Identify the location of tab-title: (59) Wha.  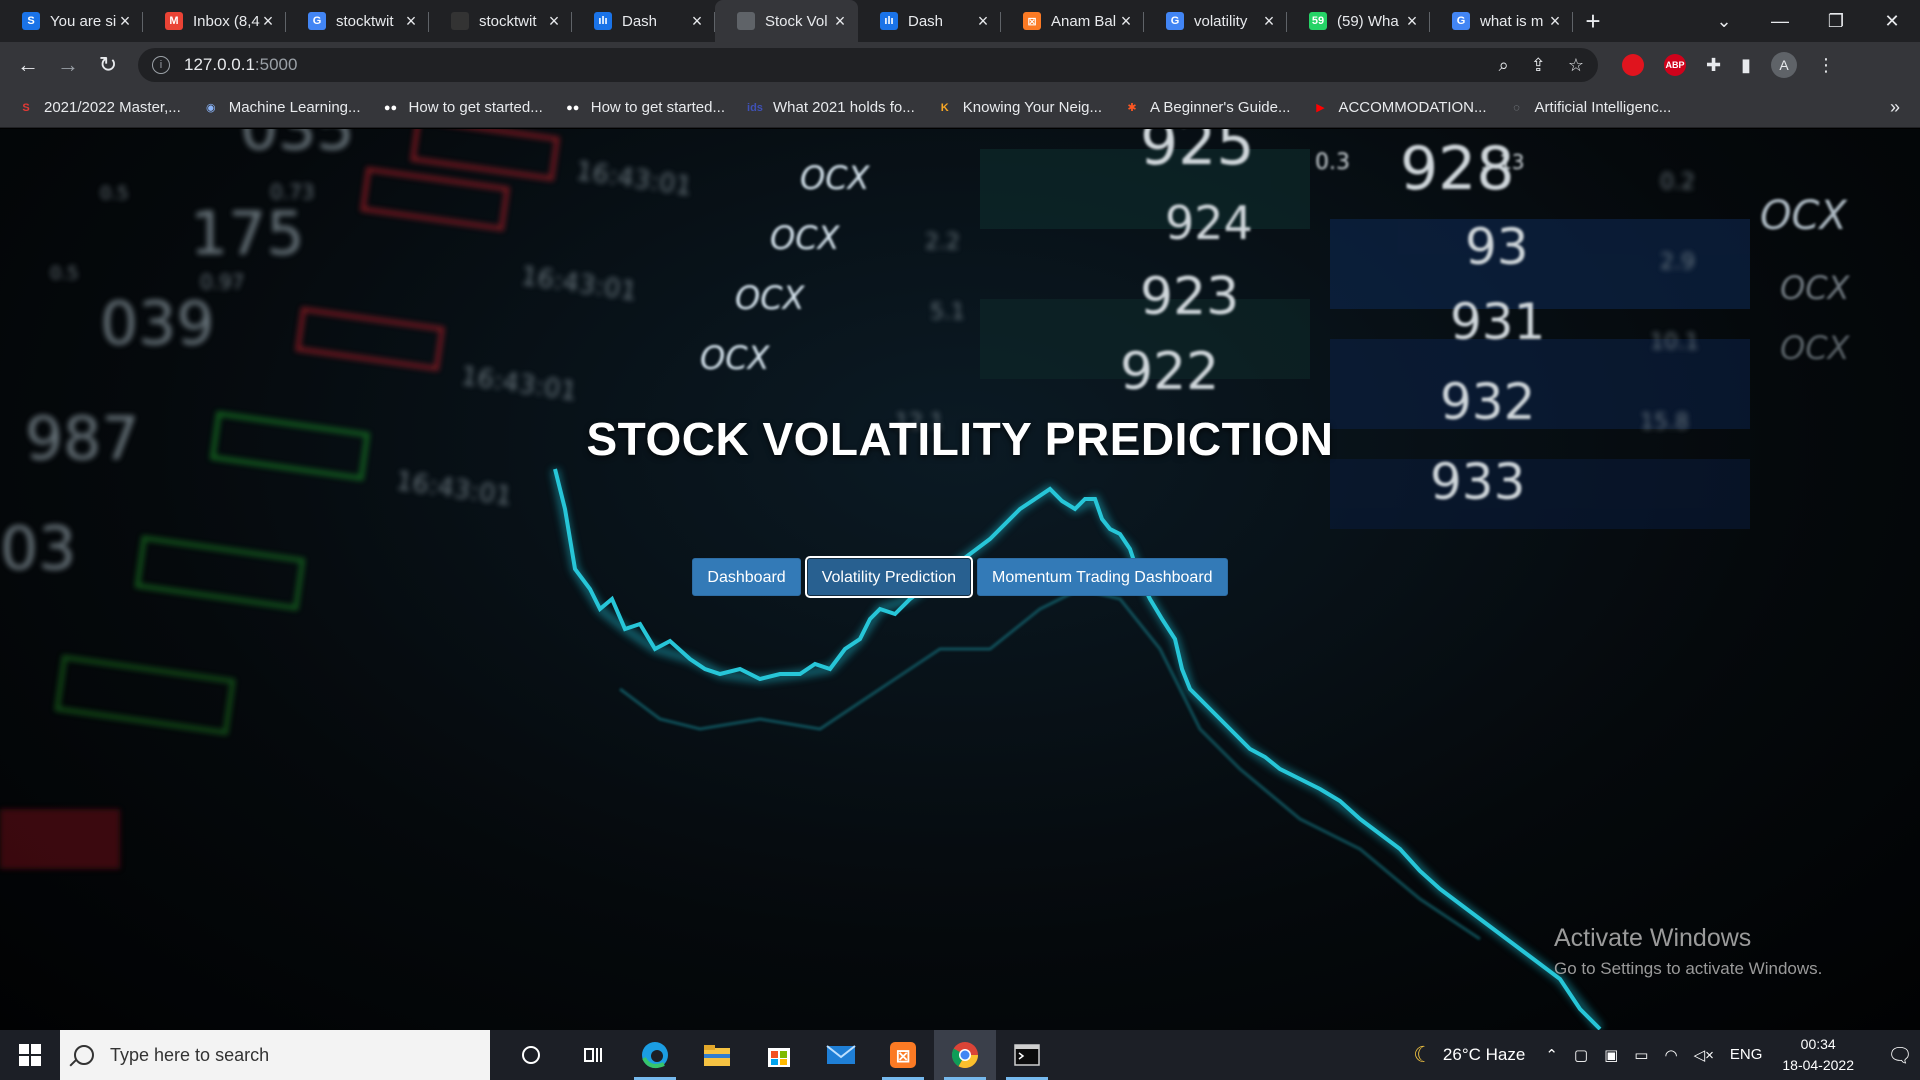
(1368, 21).